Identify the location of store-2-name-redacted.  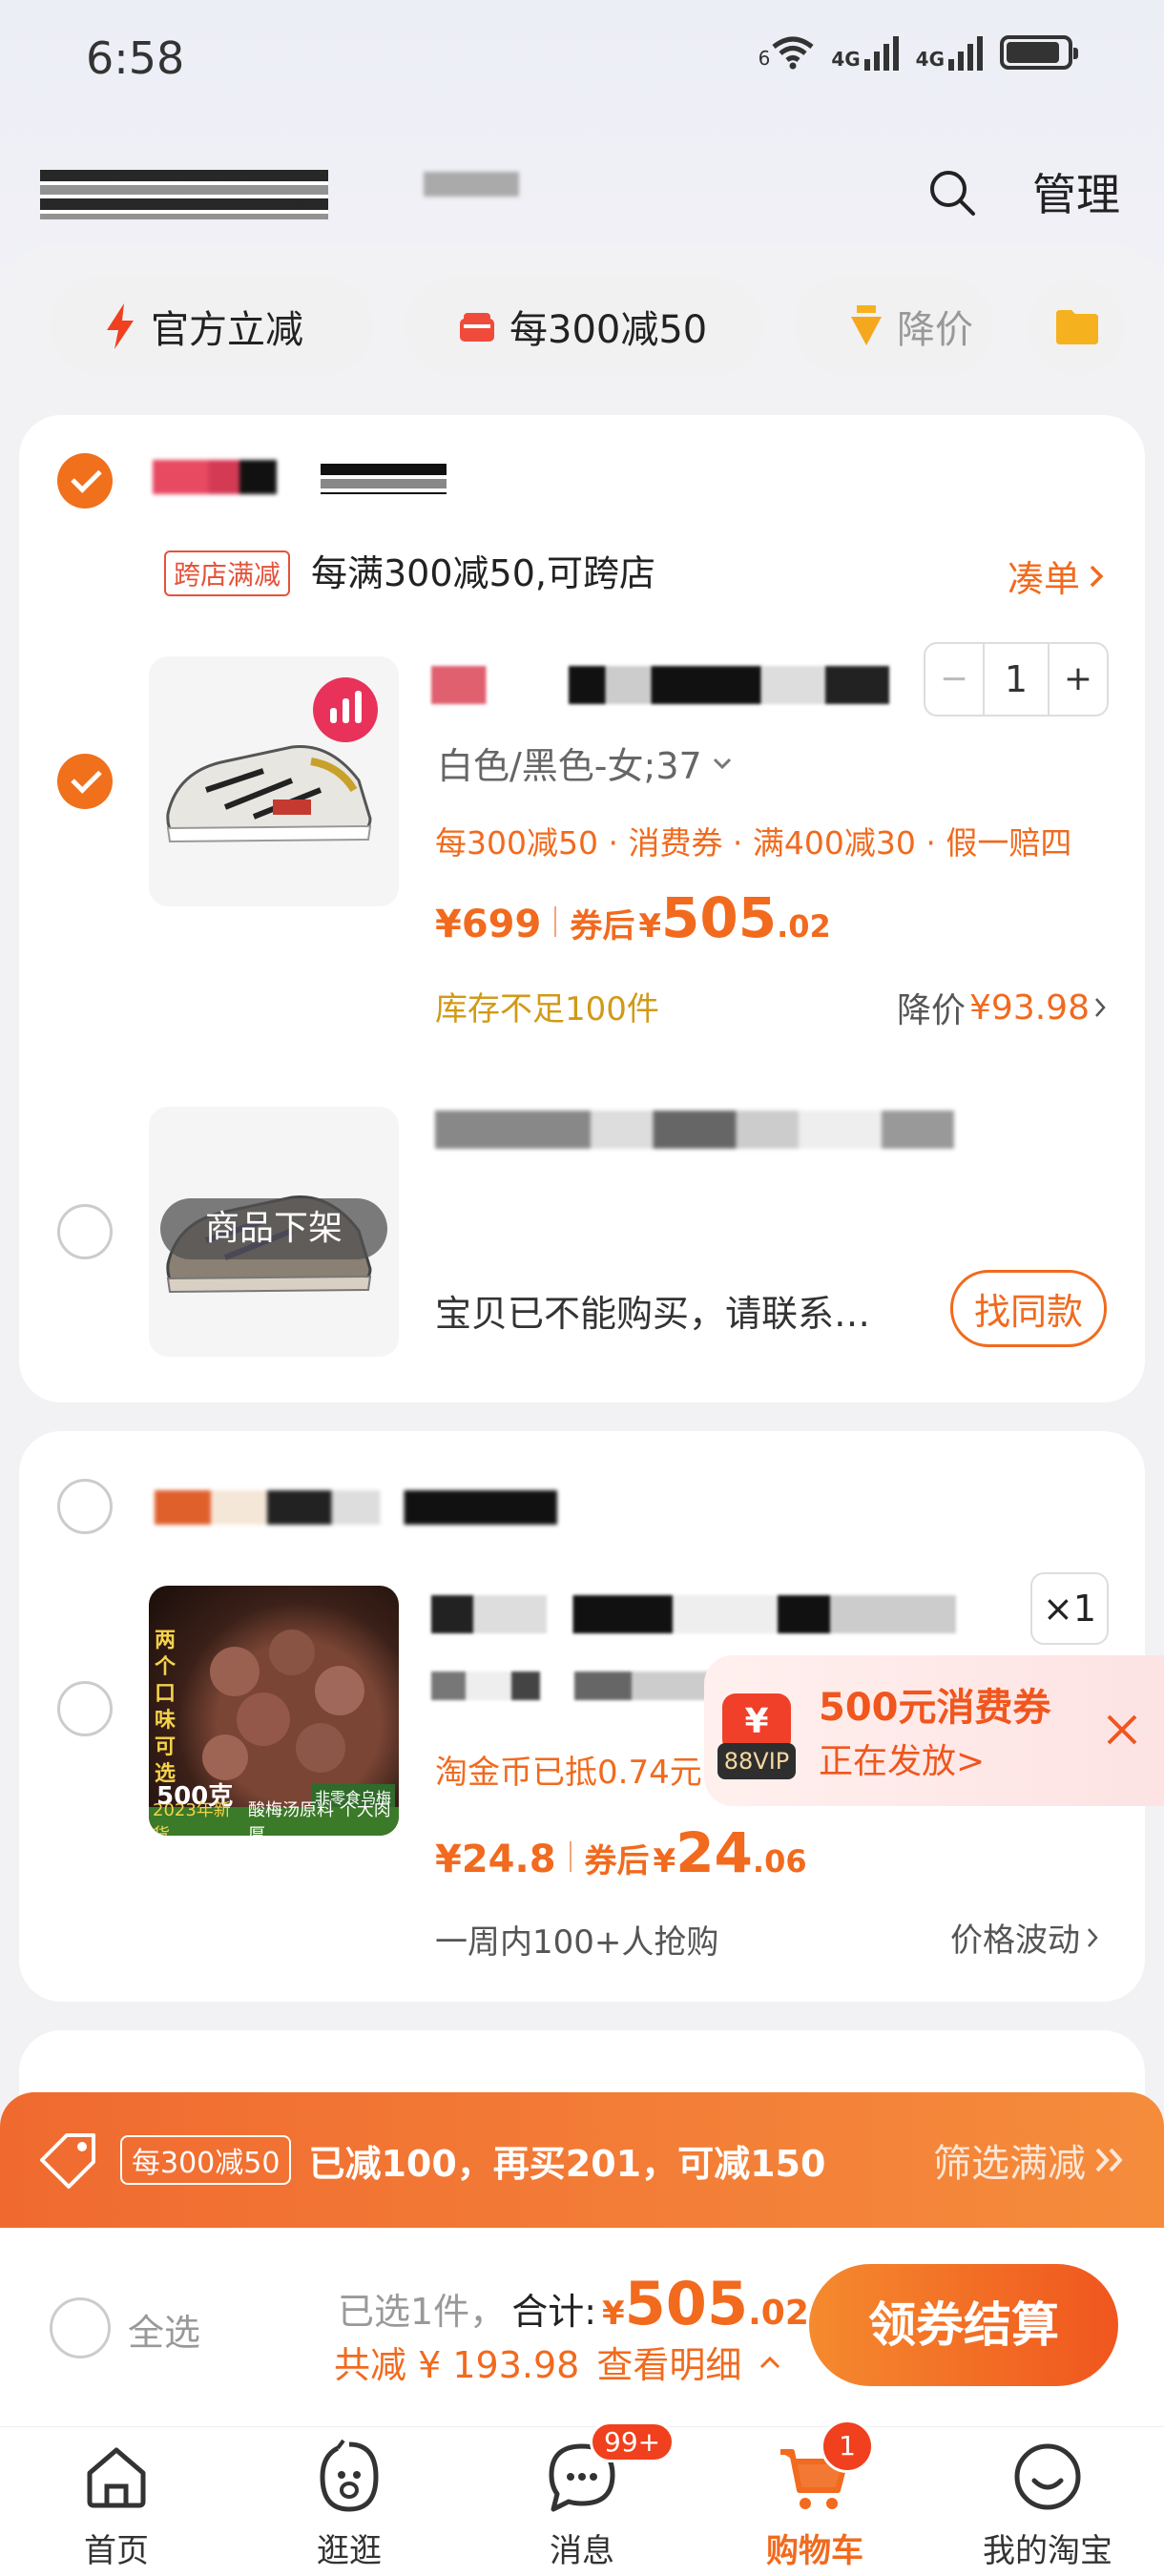
(356, 1507).